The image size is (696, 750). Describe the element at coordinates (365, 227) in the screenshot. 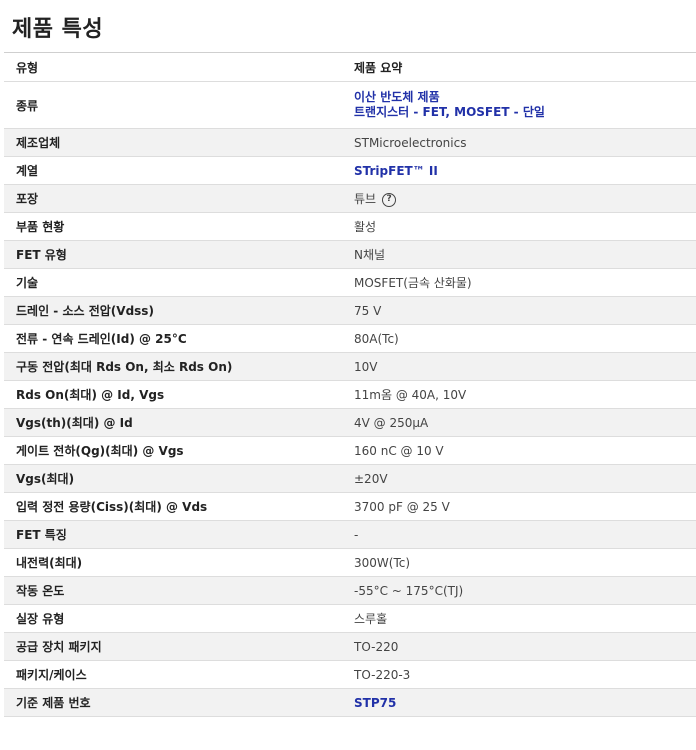

I see `part-status-value: 활성` at that location.